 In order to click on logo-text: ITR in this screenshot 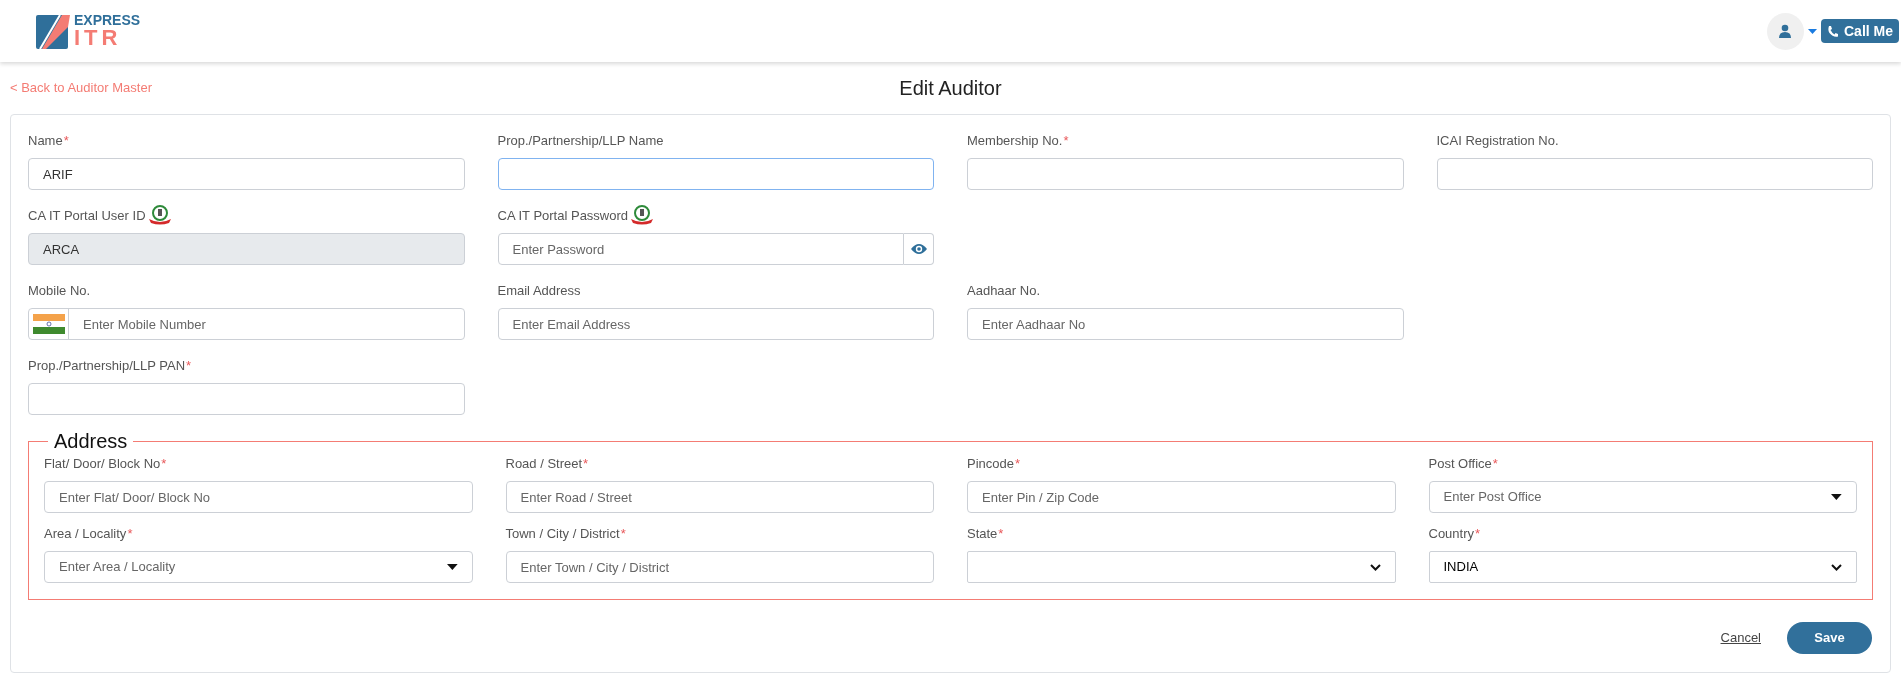, I will do `click(98, 38)`.